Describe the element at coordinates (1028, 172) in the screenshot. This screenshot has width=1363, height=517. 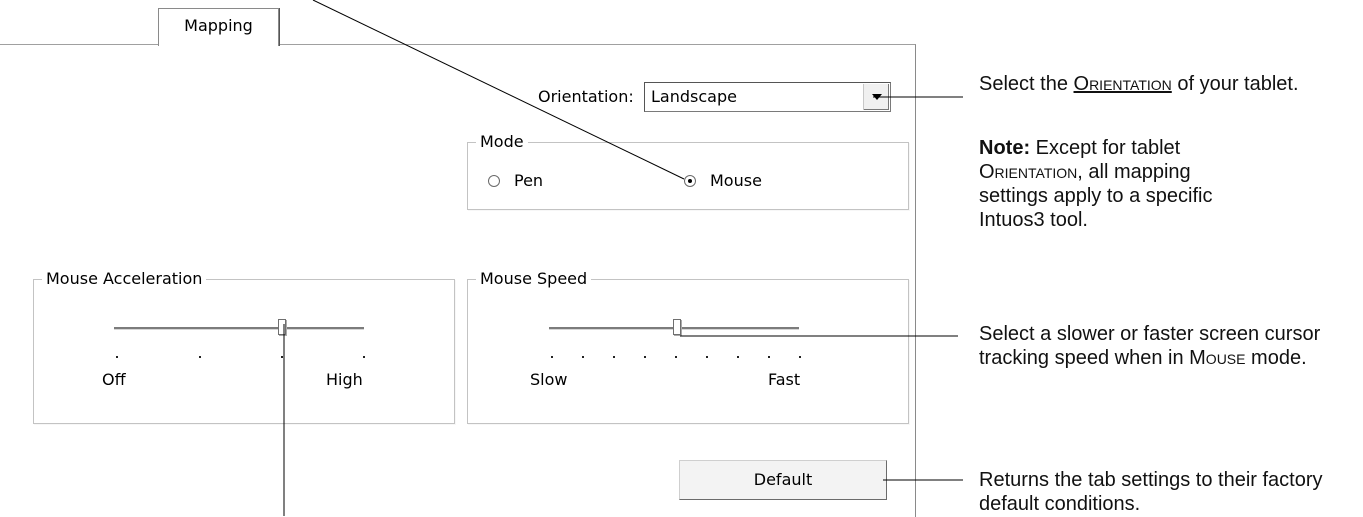
I see `note-callout-term: Orientation` at that location.